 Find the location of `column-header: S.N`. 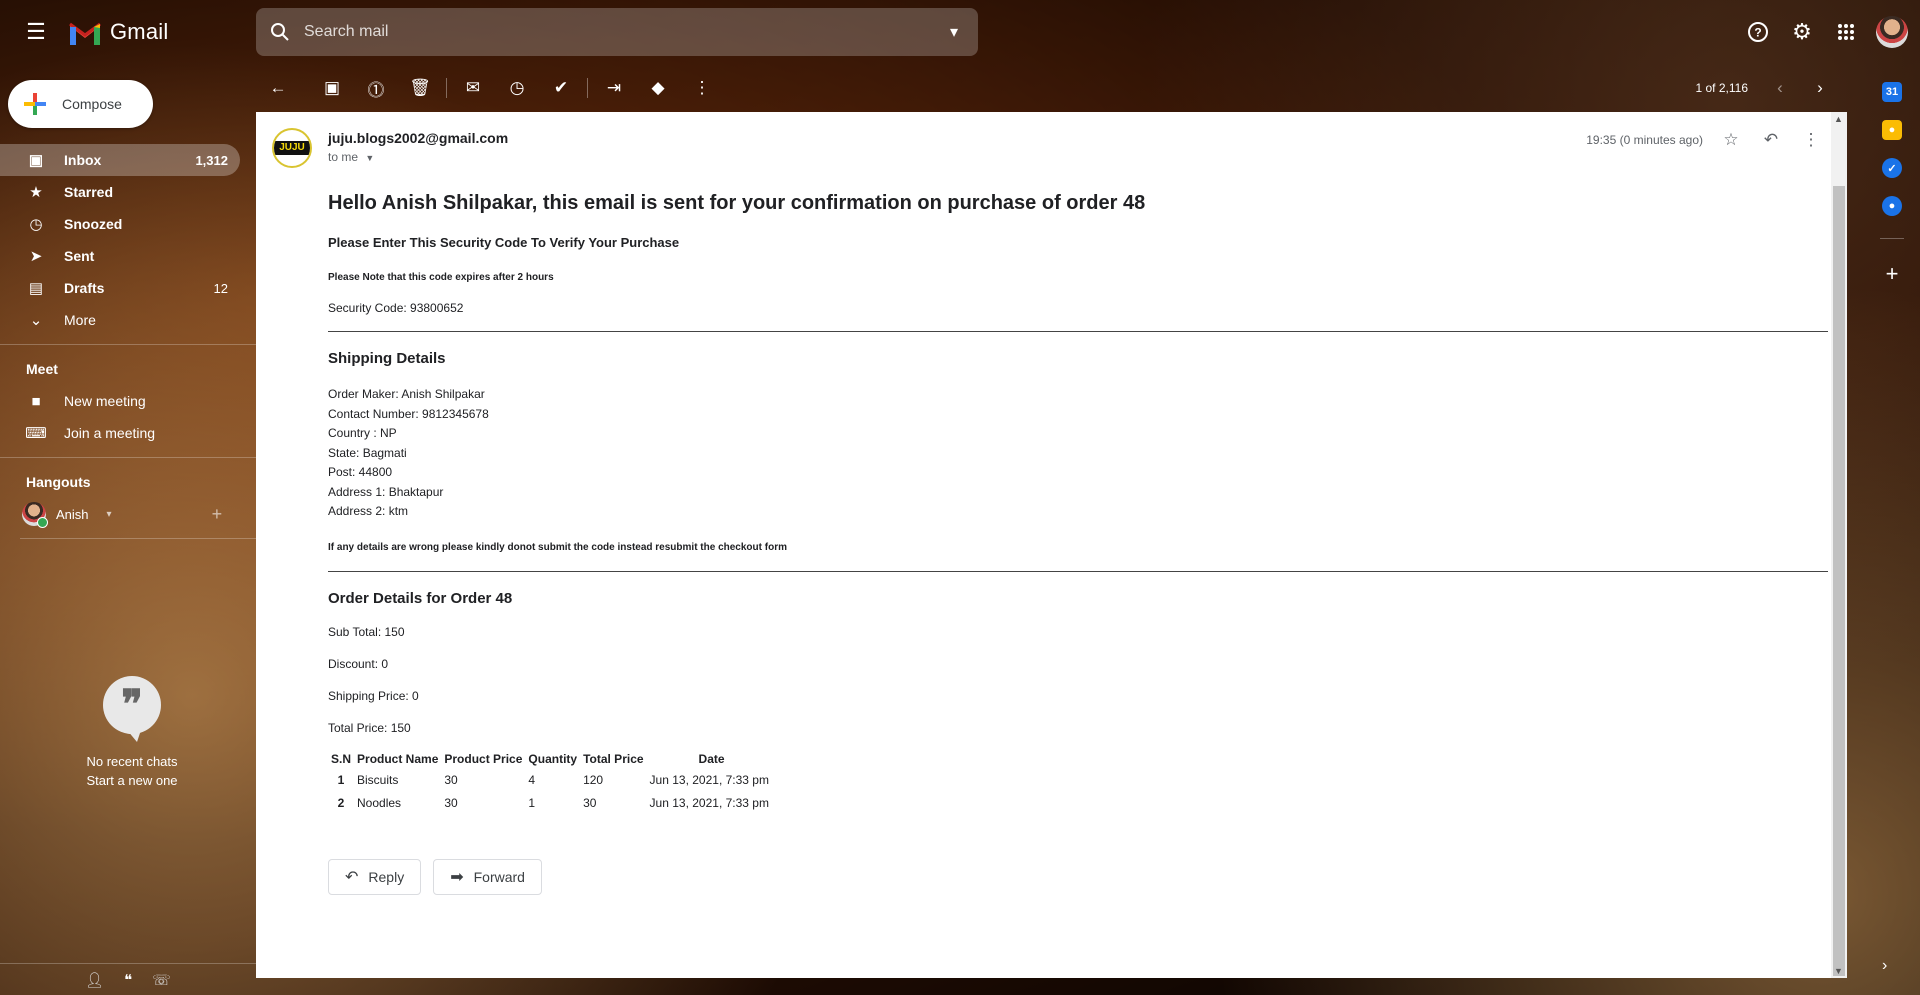

column-header: S.N is located at coordinates (341, 758).